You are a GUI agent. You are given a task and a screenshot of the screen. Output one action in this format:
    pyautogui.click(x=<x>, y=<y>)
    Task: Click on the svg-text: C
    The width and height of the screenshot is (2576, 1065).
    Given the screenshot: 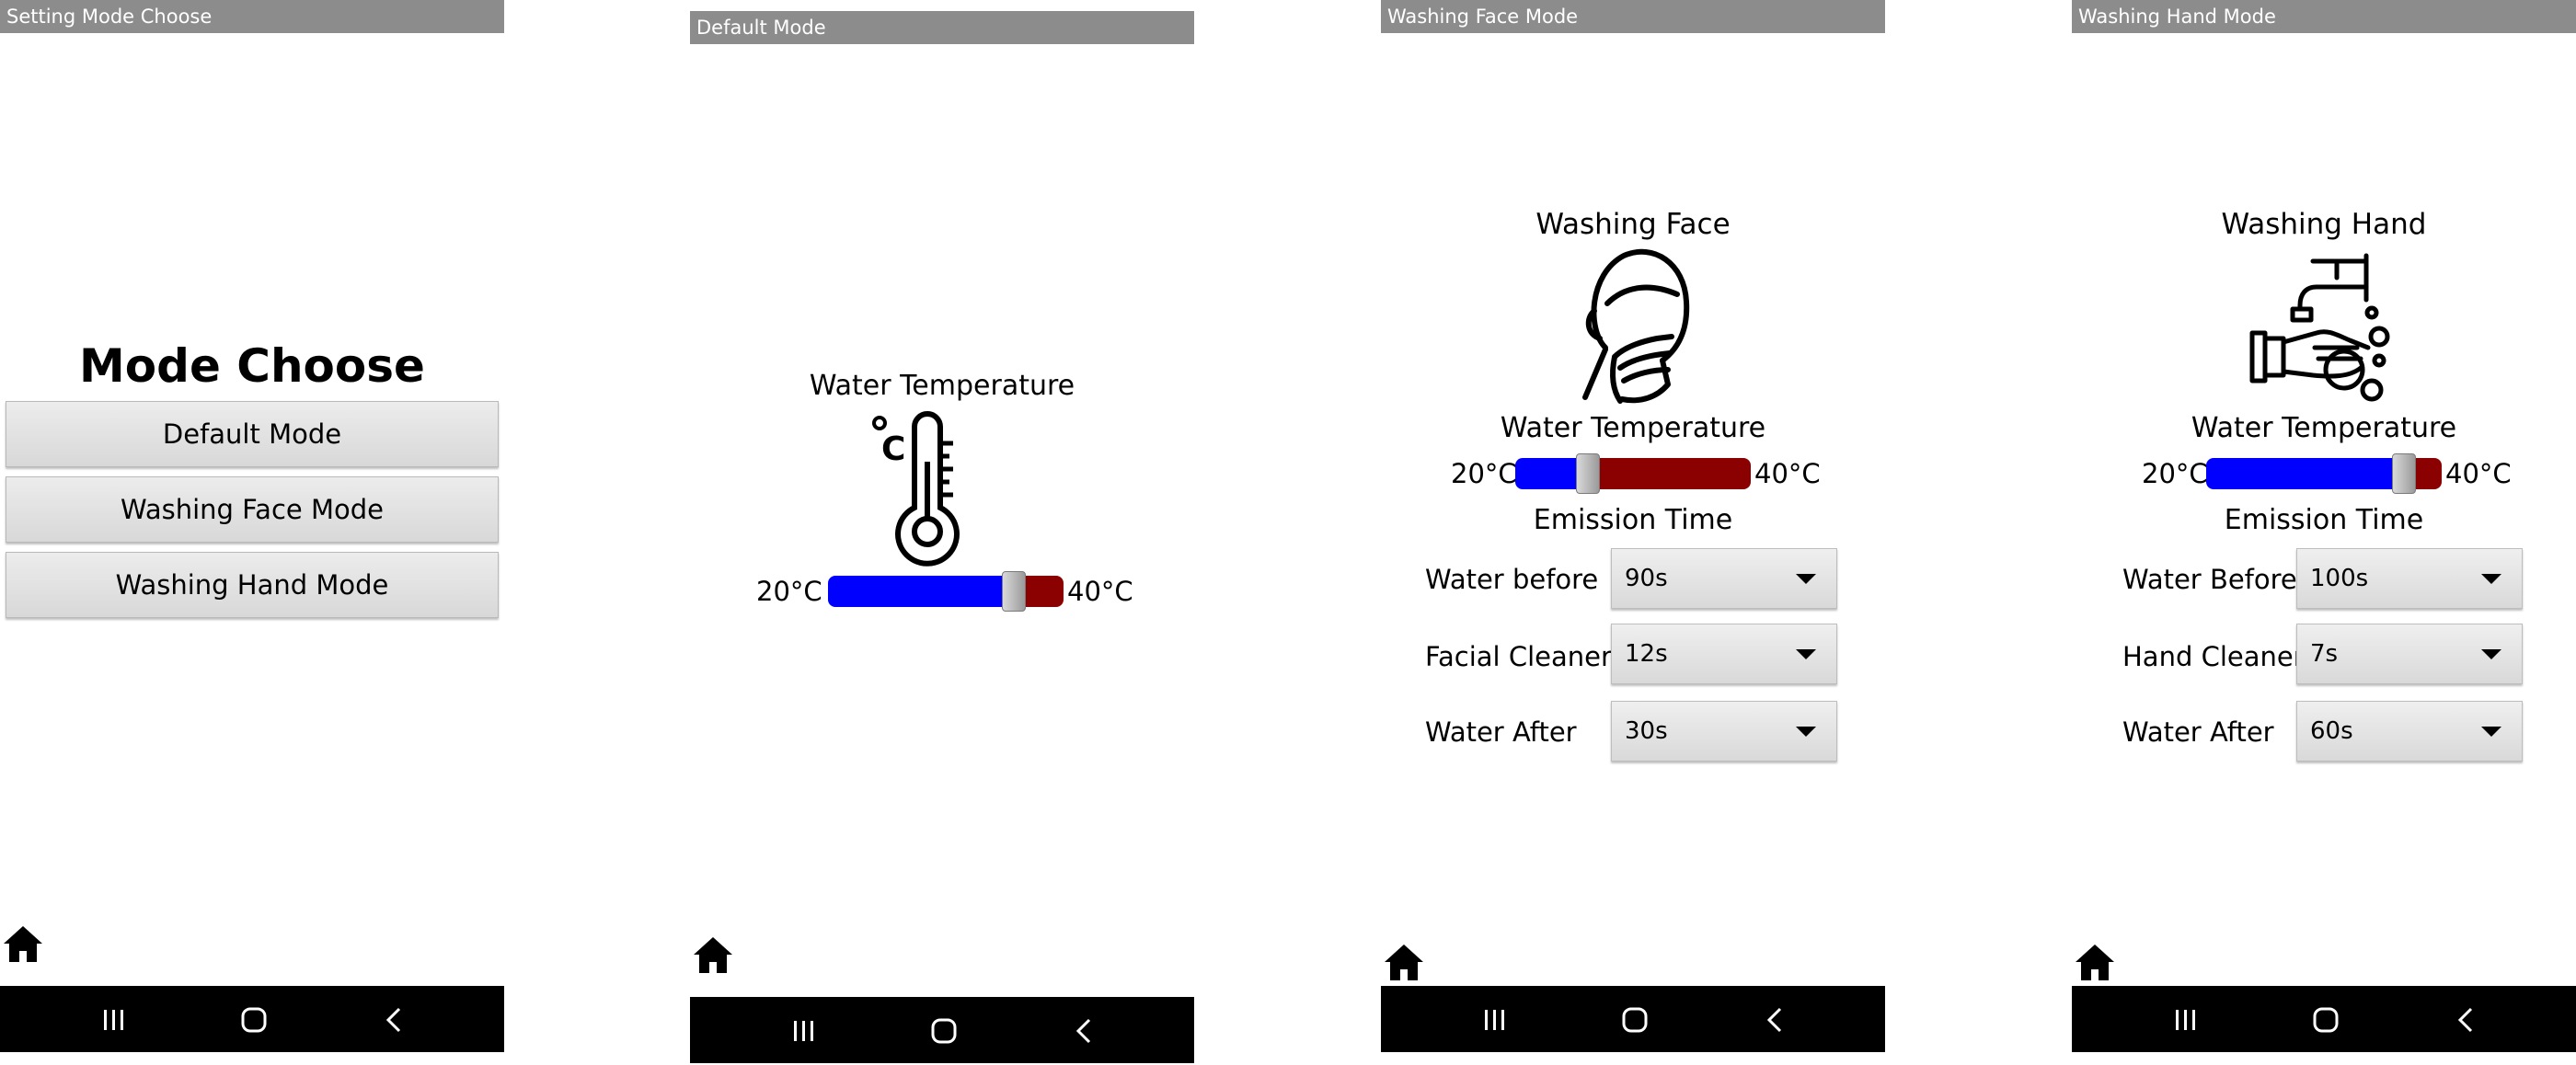 What is the action you would take?
    pyautogui.click(x=893, y=449)
    